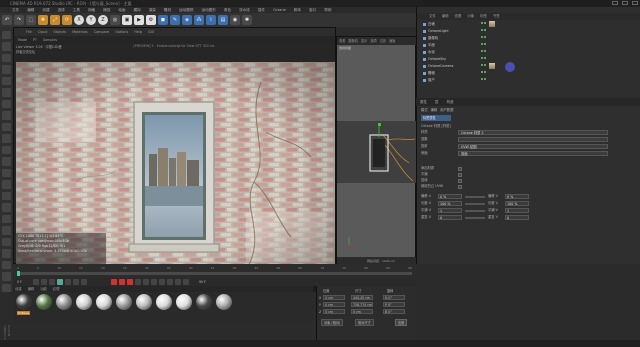 The height and width of the screenshot is (347, 640). What do you see at coordinates (6, 276) in the screenshot?
I see `smooth-icon` at bounding box center [6, 276].